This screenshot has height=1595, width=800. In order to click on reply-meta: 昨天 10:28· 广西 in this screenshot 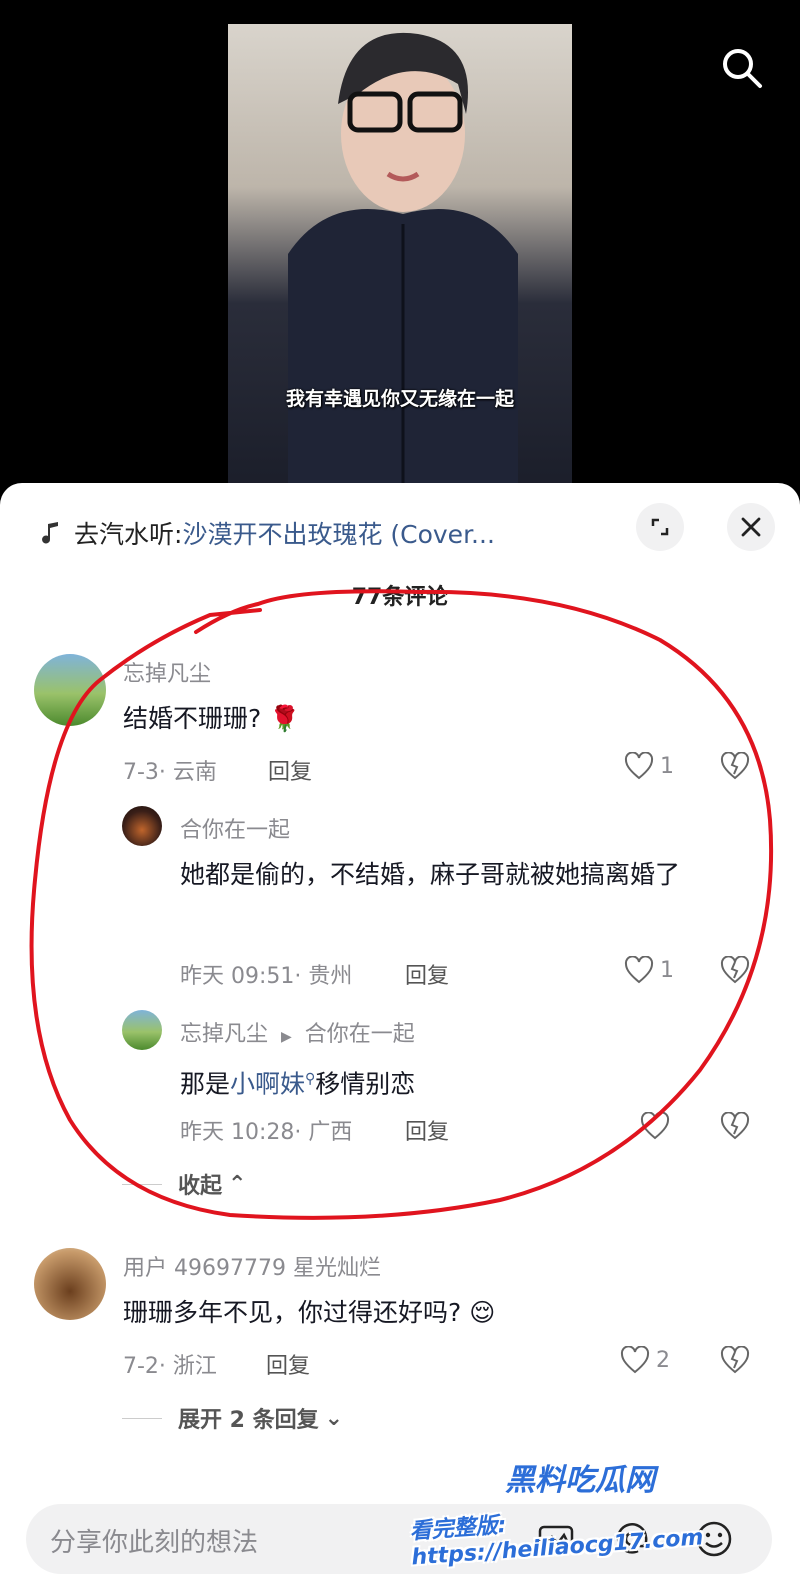, I will do `click(266, 1132)`.